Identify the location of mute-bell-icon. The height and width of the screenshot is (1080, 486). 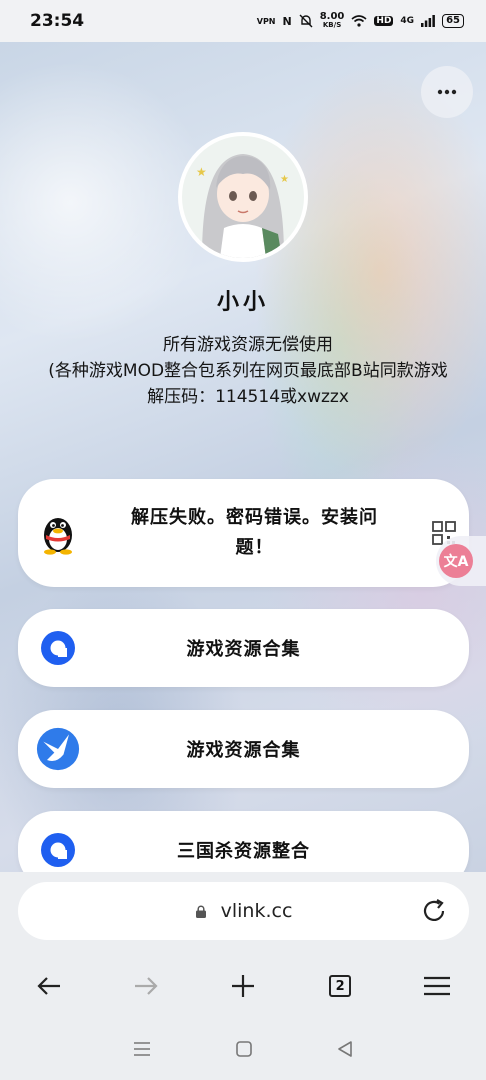
(306, 21).